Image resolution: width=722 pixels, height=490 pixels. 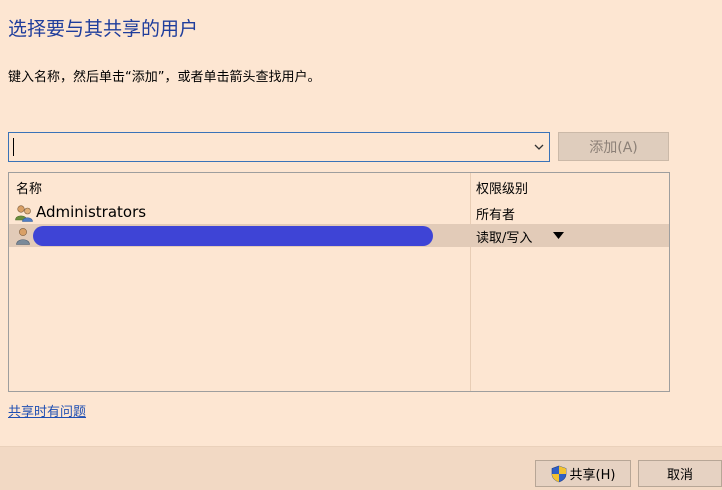 What do you see at coordinates (269, 147) in the screenshot?
I see `user-name-input` at bounding box center [269, 147].